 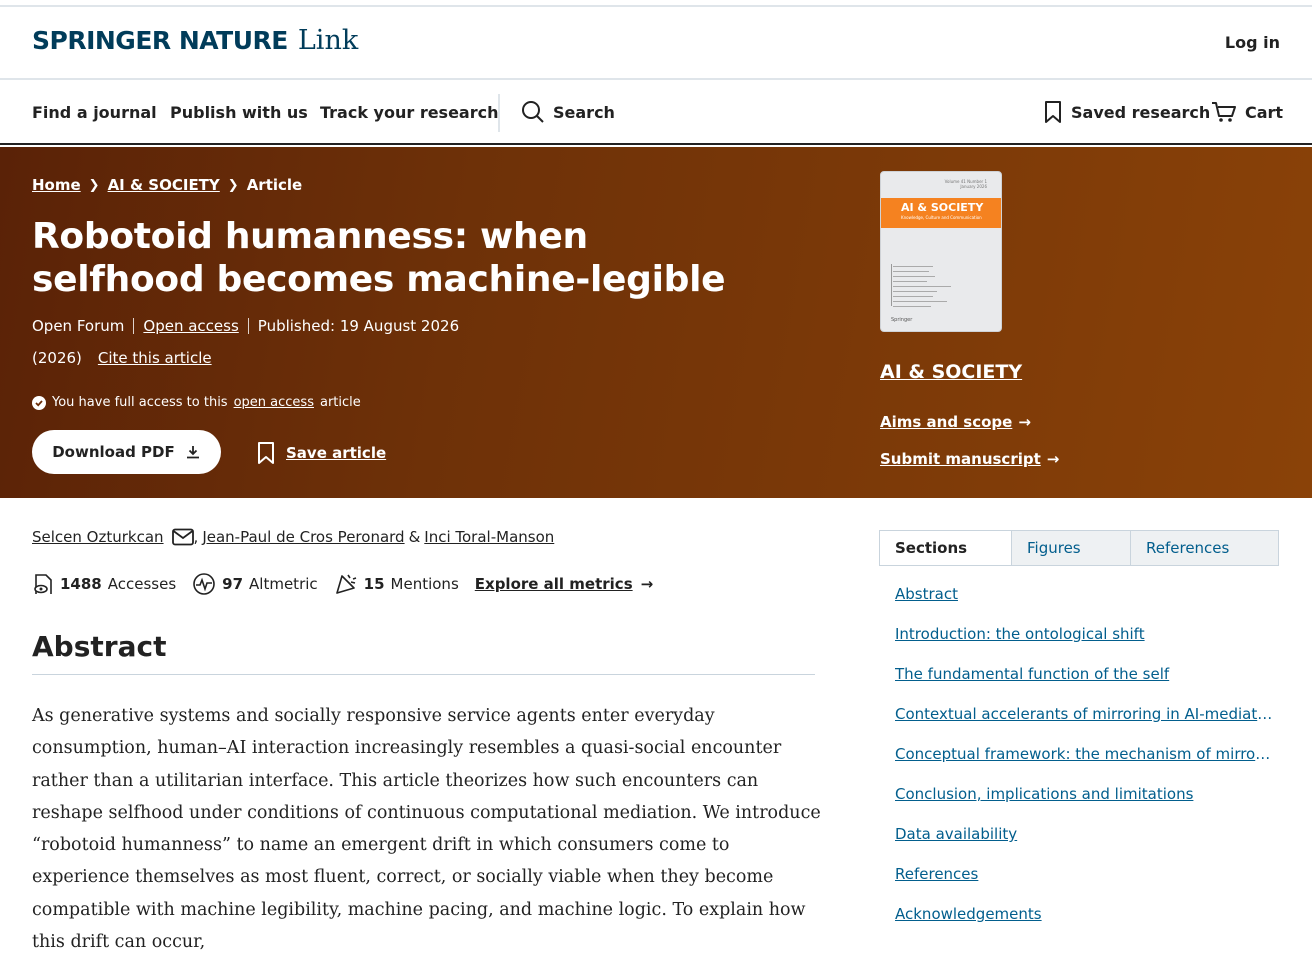 I want to click on journal-name-link: AI & SOCIETY, so click(x=951, y=372).